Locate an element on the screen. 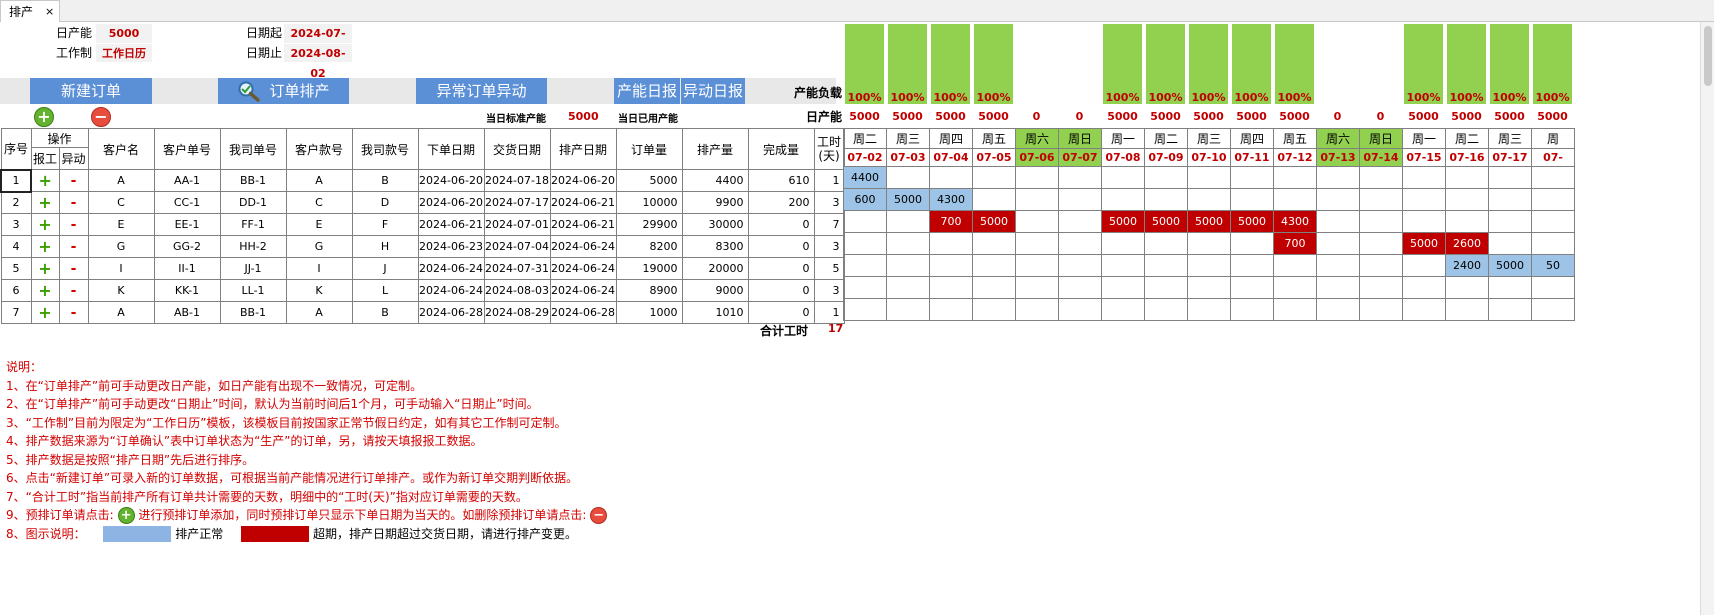 The height and width of the screenshot is (615, 1714). tab-paichan: 排产 × is located at coordinates (30, 11).